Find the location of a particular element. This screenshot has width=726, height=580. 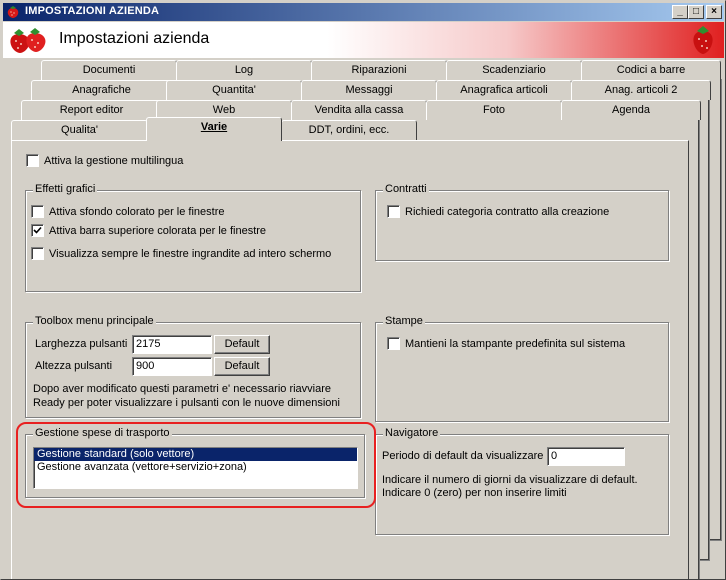

tab-qualita: Qualita' is located at coordinates (79, 130).